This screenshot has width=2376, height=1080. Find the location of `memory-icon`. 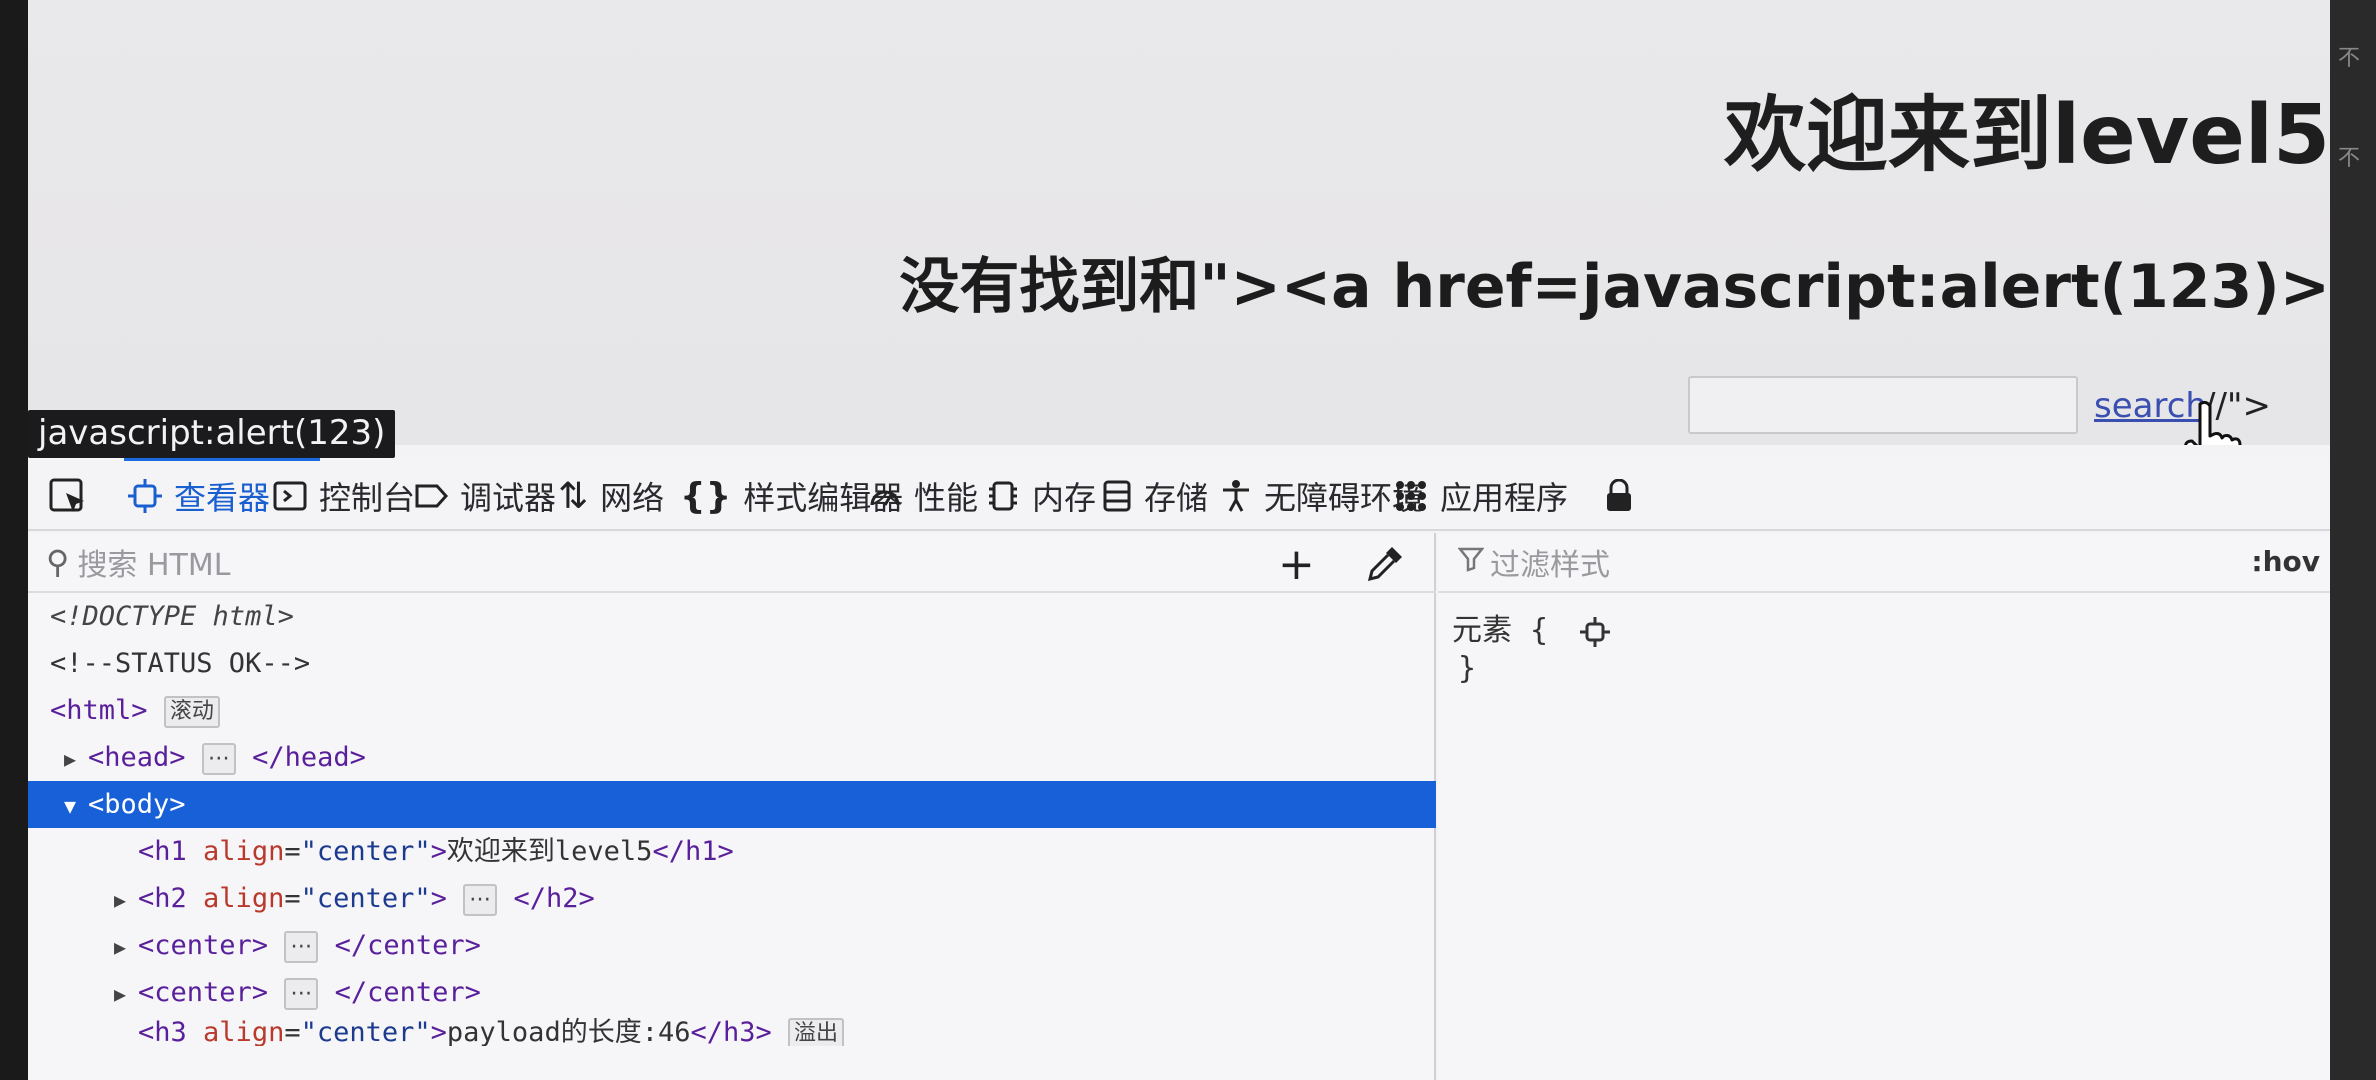

memory-icon is located at coordinates (1003, 496).